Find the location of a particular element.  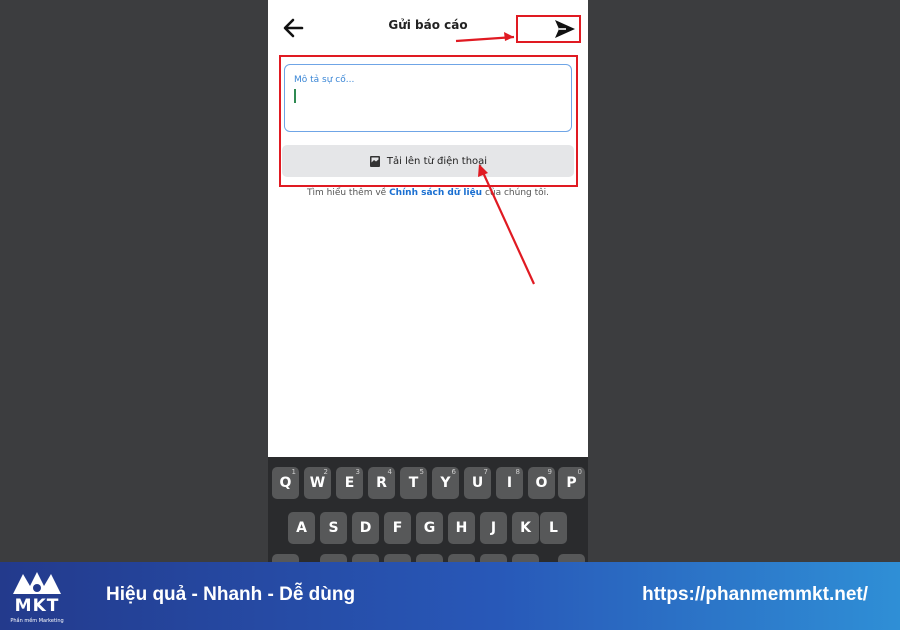

key-w: W2 is located at coordinates (317, 483).